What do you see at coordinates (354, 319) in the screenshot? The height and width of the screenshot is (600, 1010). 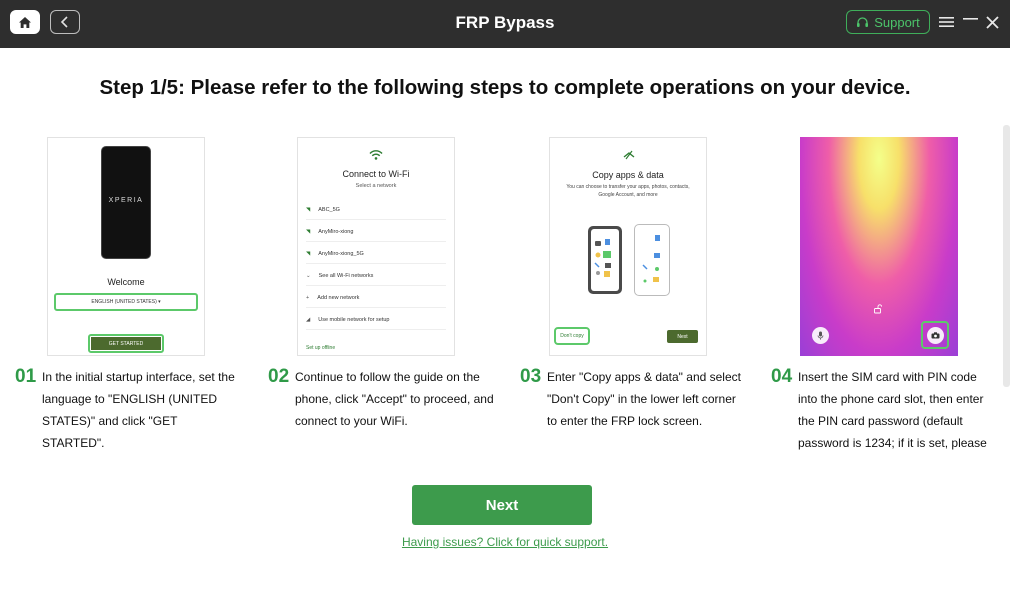 I see `wifi-row-label: Use mobile network for setup` at bounding box center [354, 319].